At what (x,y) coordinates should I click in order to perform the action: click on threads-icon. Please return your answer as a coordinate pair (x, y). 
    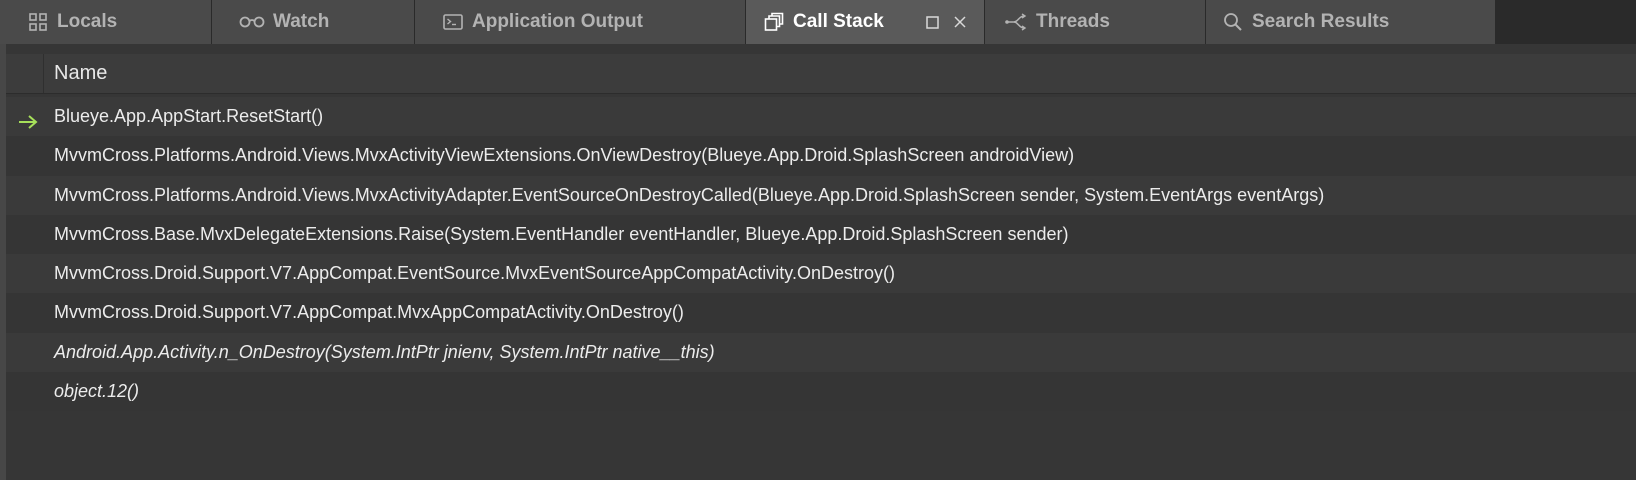
    Looking at the image, I should click on (1016, 22).